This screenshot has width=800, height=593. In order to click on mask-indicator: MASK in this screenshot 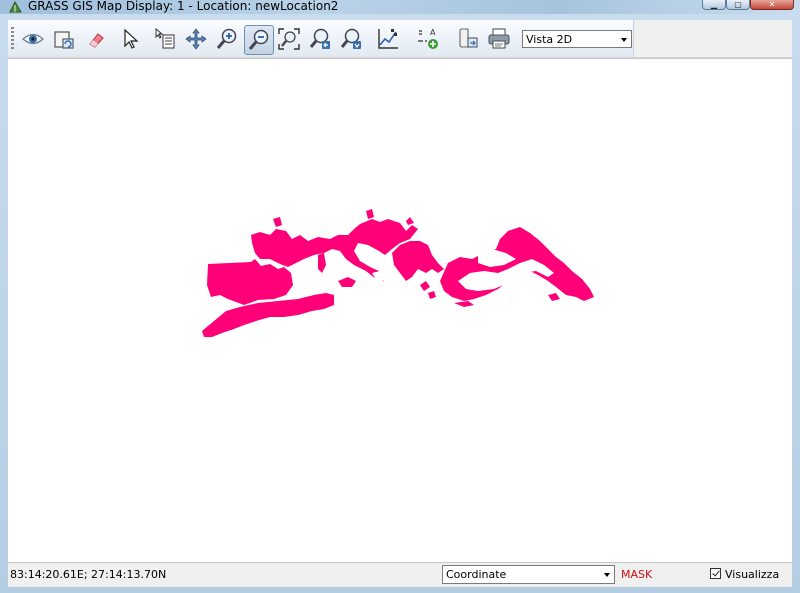, I will do `click(637, 574)`.